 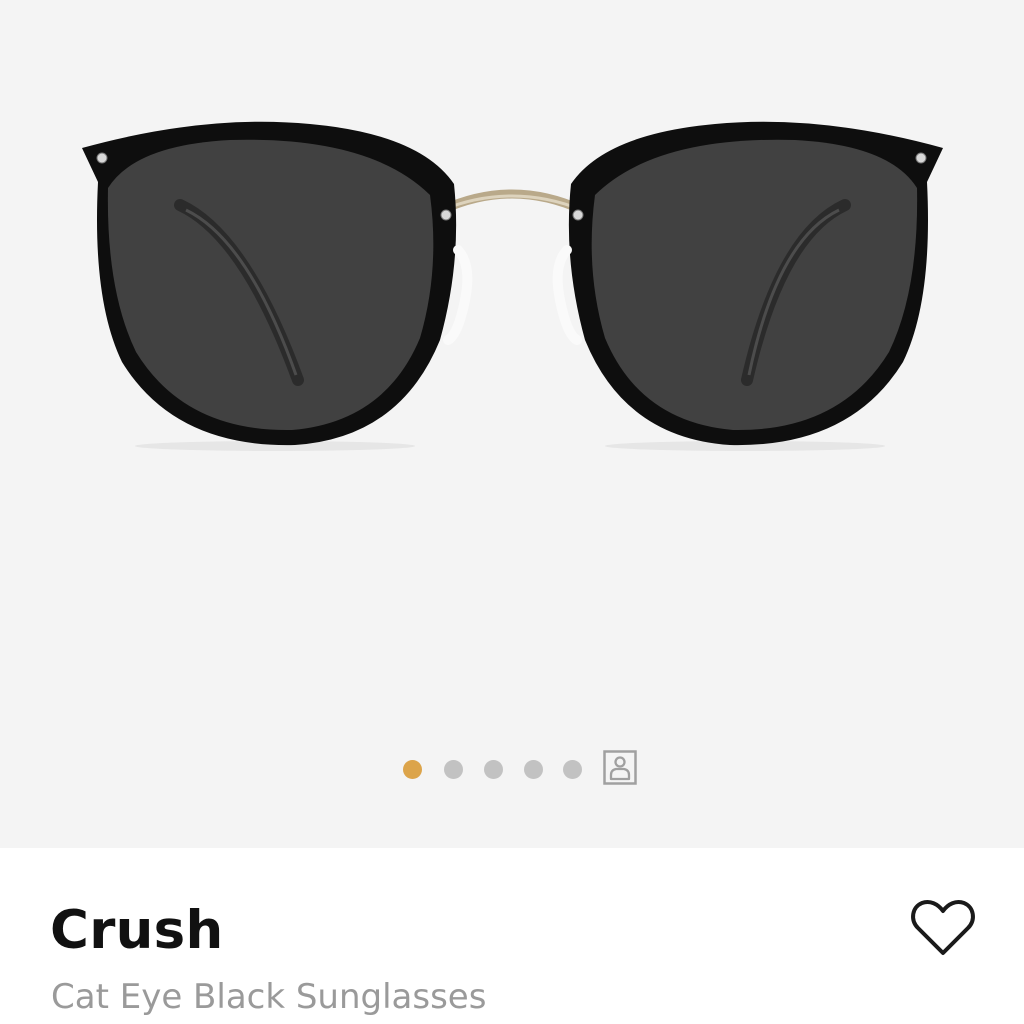 What do you see at coordinates (269, 997) in the screenshot?
I see `product-subtitle: Cat Eye Black Sunglasses` at bounding box center [269, 997].